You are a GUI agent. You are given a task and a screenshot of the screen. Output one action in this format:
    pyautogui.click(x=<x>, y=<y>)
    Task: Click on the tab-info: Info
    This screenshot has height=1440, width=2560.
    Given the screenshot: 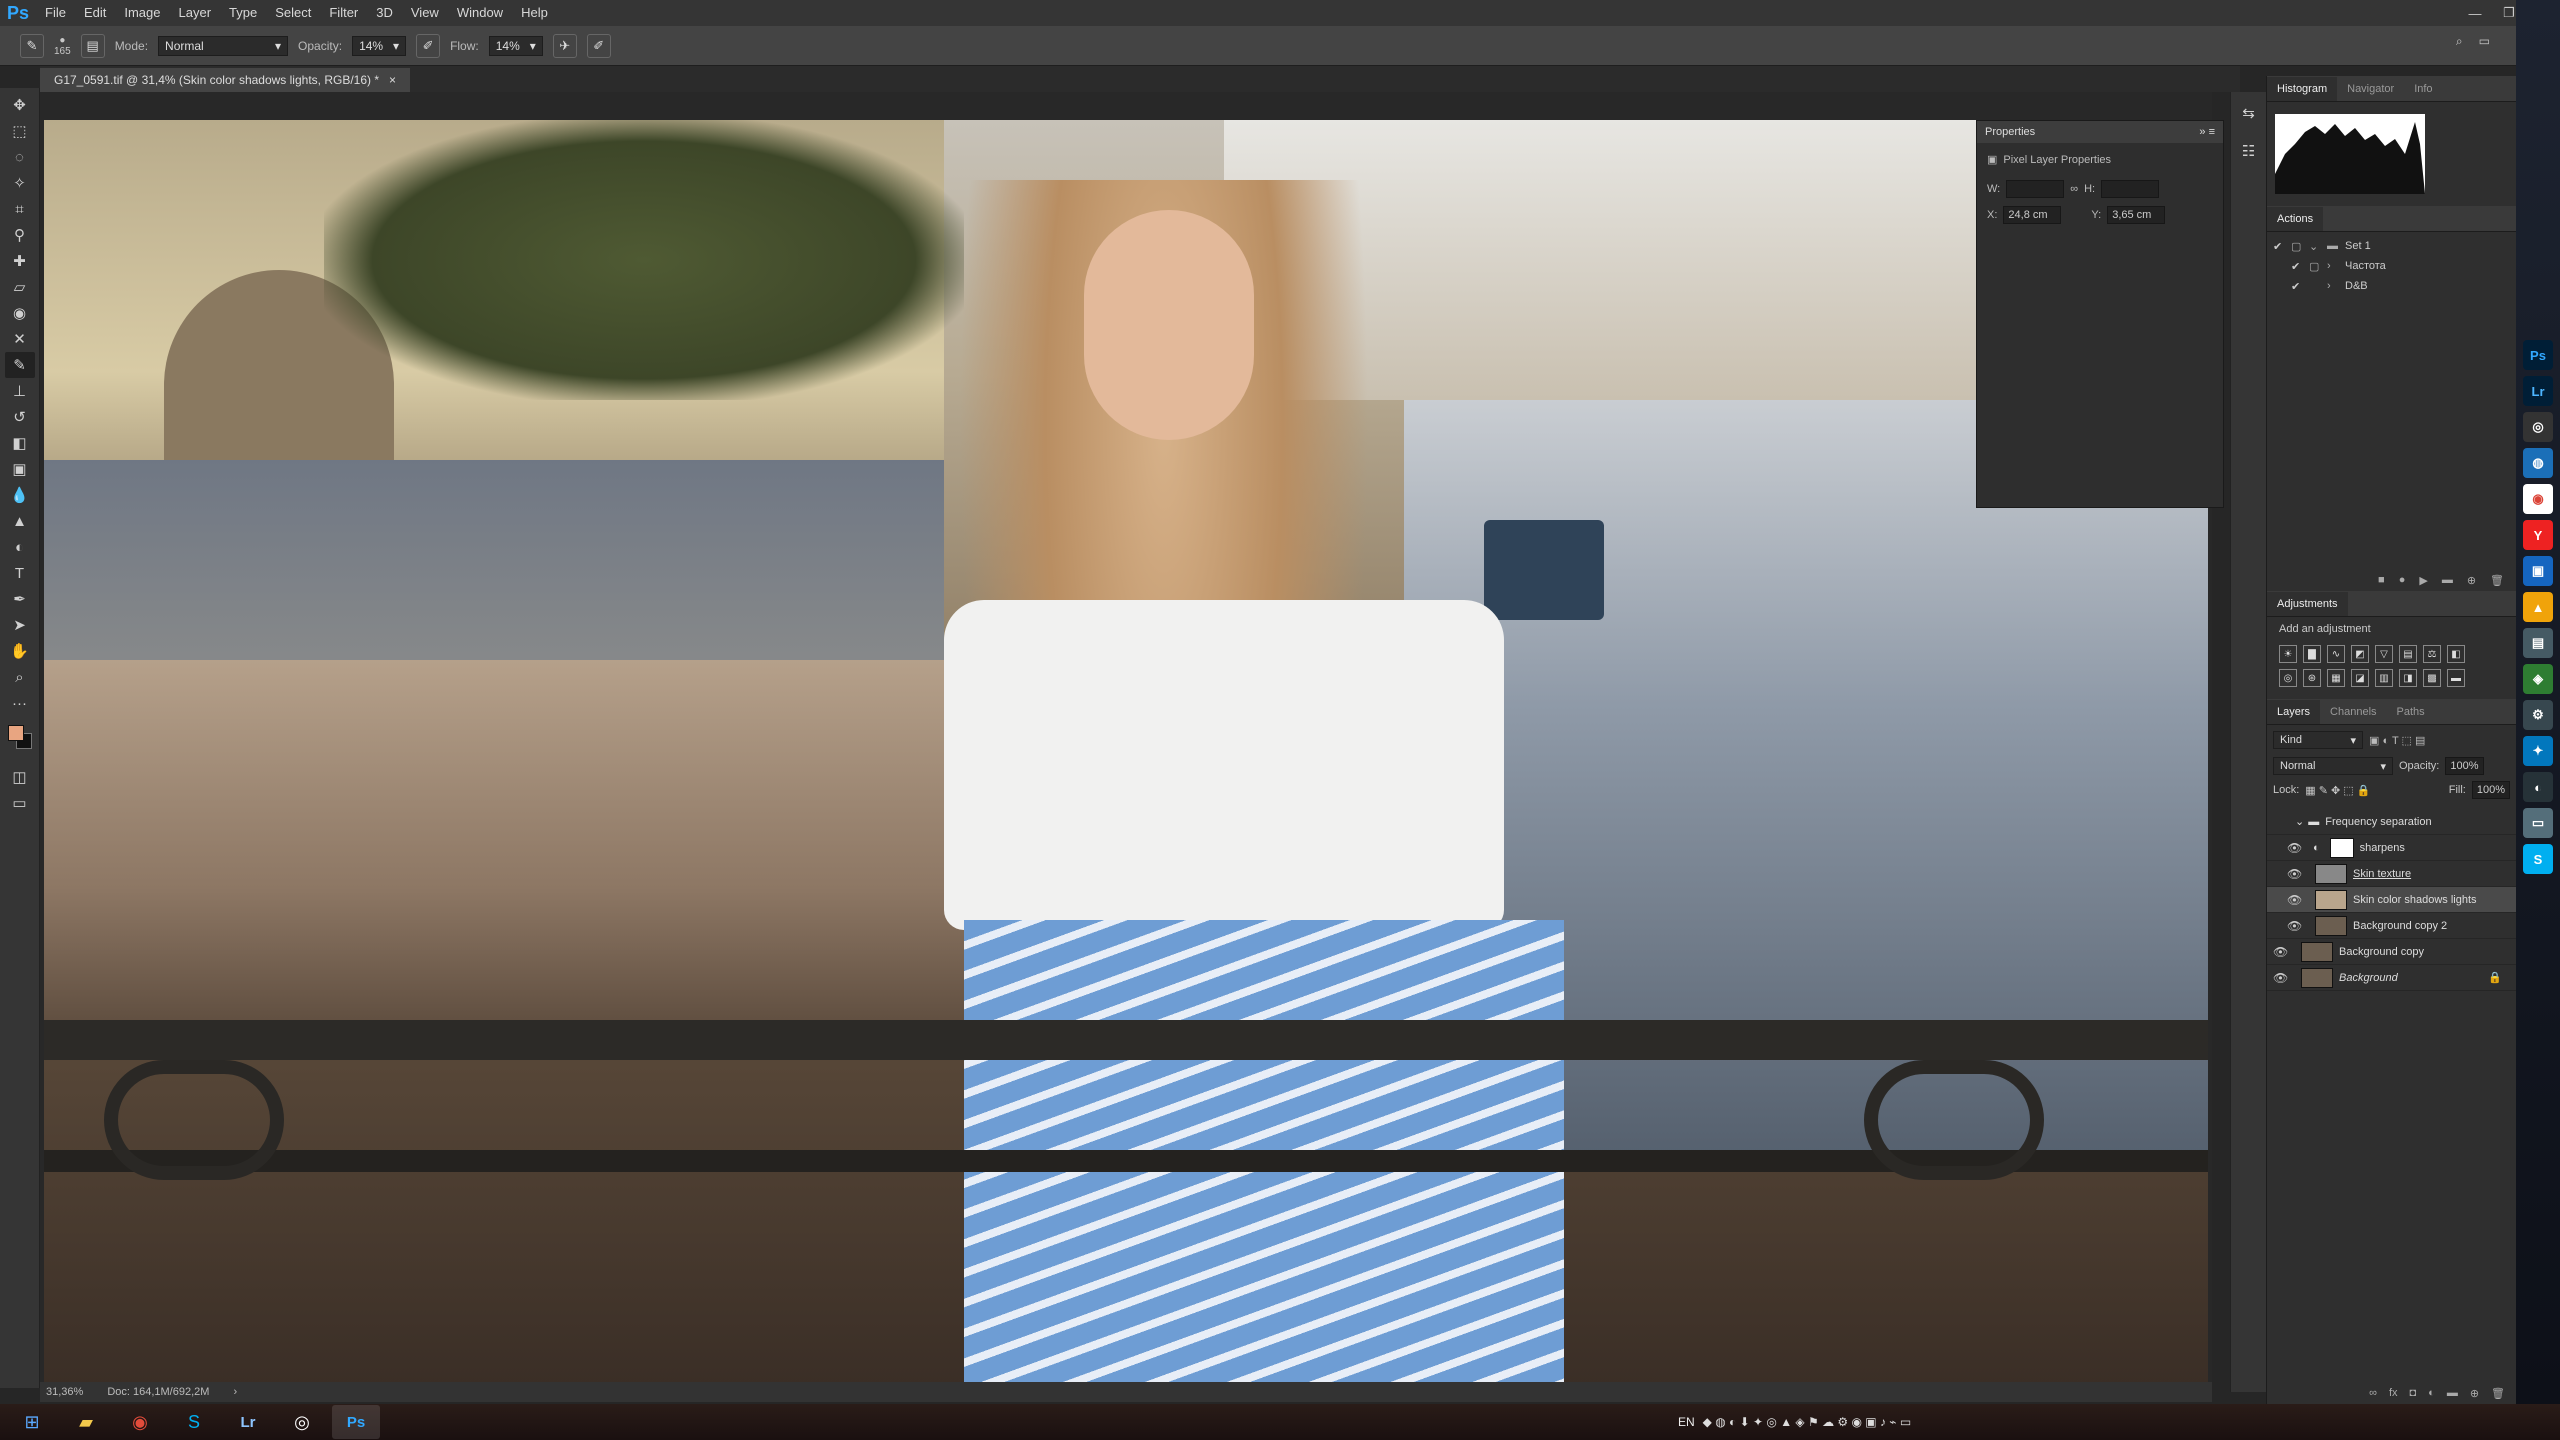 What is the action you would take?
    pyautogui.click(x=2423, y=89)
    